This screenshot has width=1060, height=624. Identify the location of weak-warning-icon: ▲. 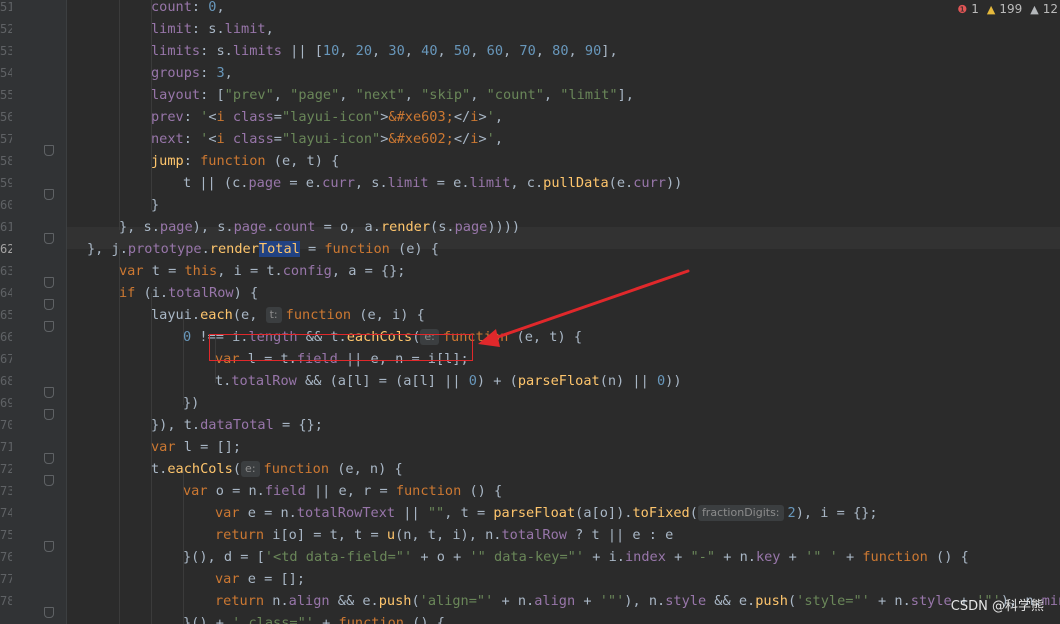
(1034, 9).